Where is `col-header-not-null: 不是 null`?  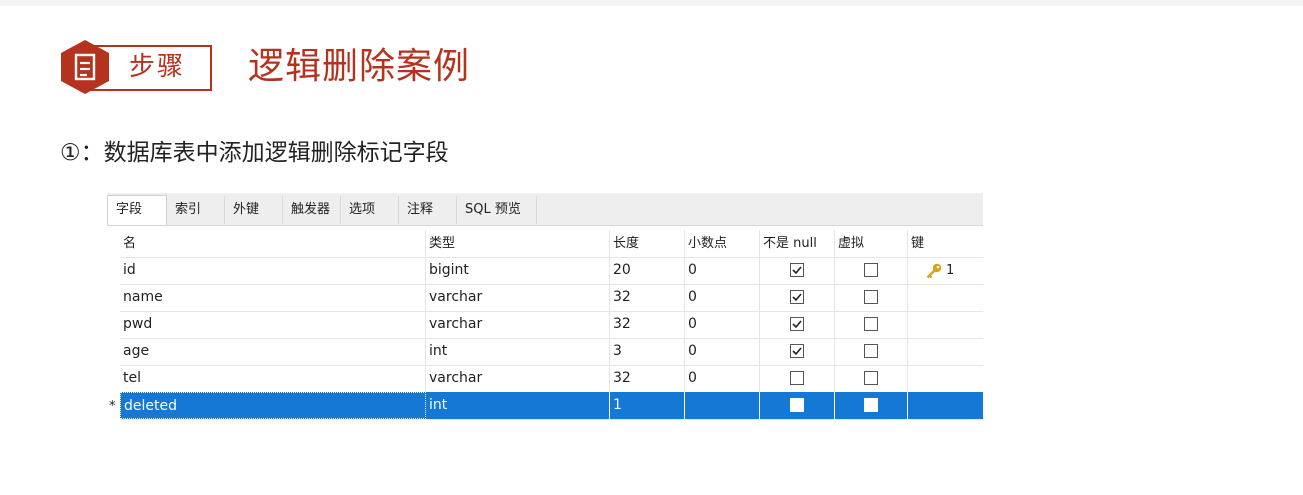
col-header-not-null: 不是 null is located at coordinates (797, 243).